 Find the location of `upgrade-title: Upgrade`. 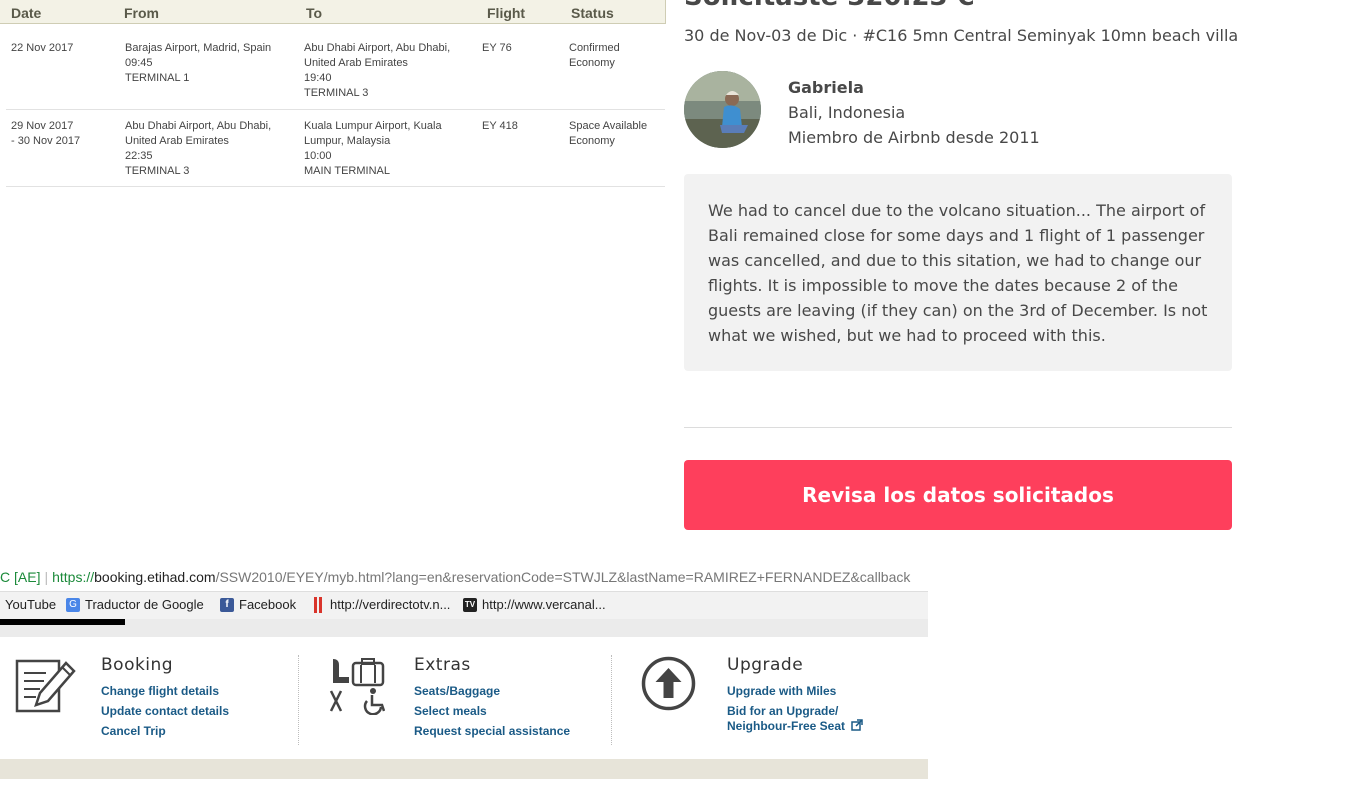

upgrade-title: Upgrade is located at coordinates (765, 665).